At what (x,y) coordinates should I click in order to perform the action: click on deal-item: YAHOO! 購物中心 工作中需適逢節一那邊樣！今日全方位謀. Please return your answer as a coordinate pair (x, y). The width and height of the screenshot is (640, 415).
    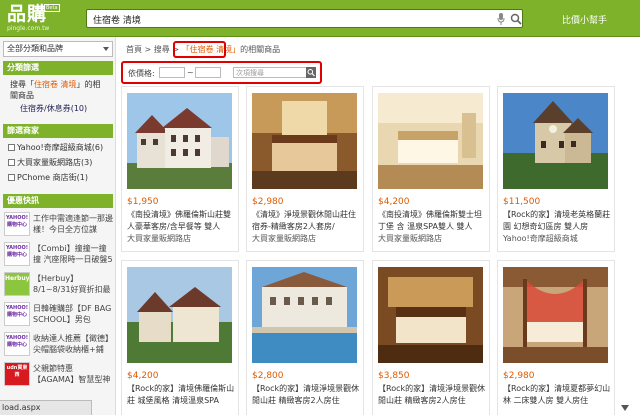
    Looking at the image, I should click on (58, 224).